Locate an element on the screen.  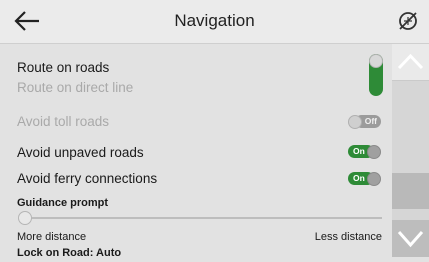
chevron-down-icon is located at coordinates (410, 239).